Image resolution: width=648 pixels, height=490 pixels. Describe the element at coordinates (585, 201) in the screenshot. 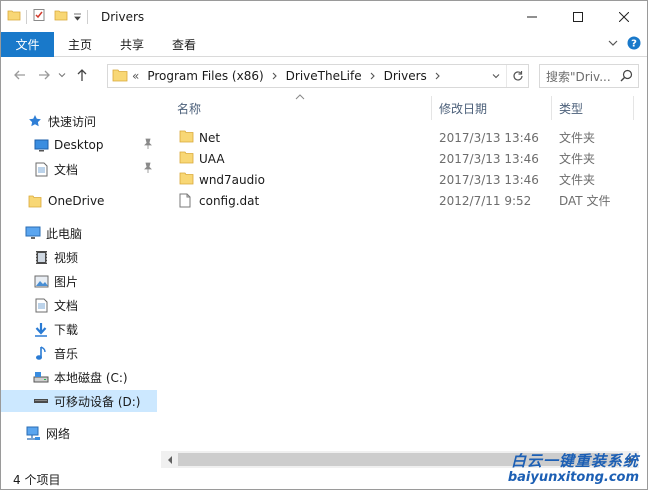

I see `file-type: DAT 文件` at that location.